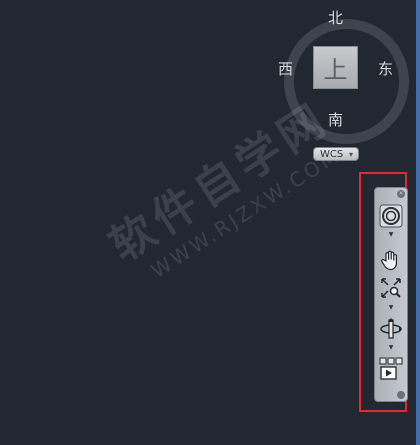 This screenshot has width=420, height=445. What do you see at coordinates (285, 68) in the screenshot?
I see `compass-west-label: 西` at bounding box center [285, 68].